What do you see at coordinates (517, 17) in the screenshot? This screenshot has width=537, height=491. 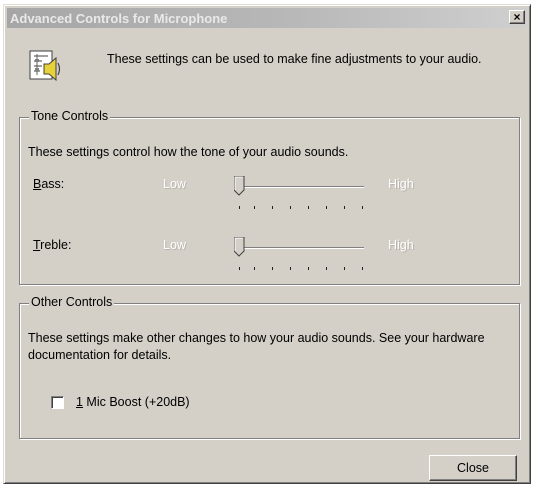 I see `close-icon: ×` at bounding box center [517, 17].